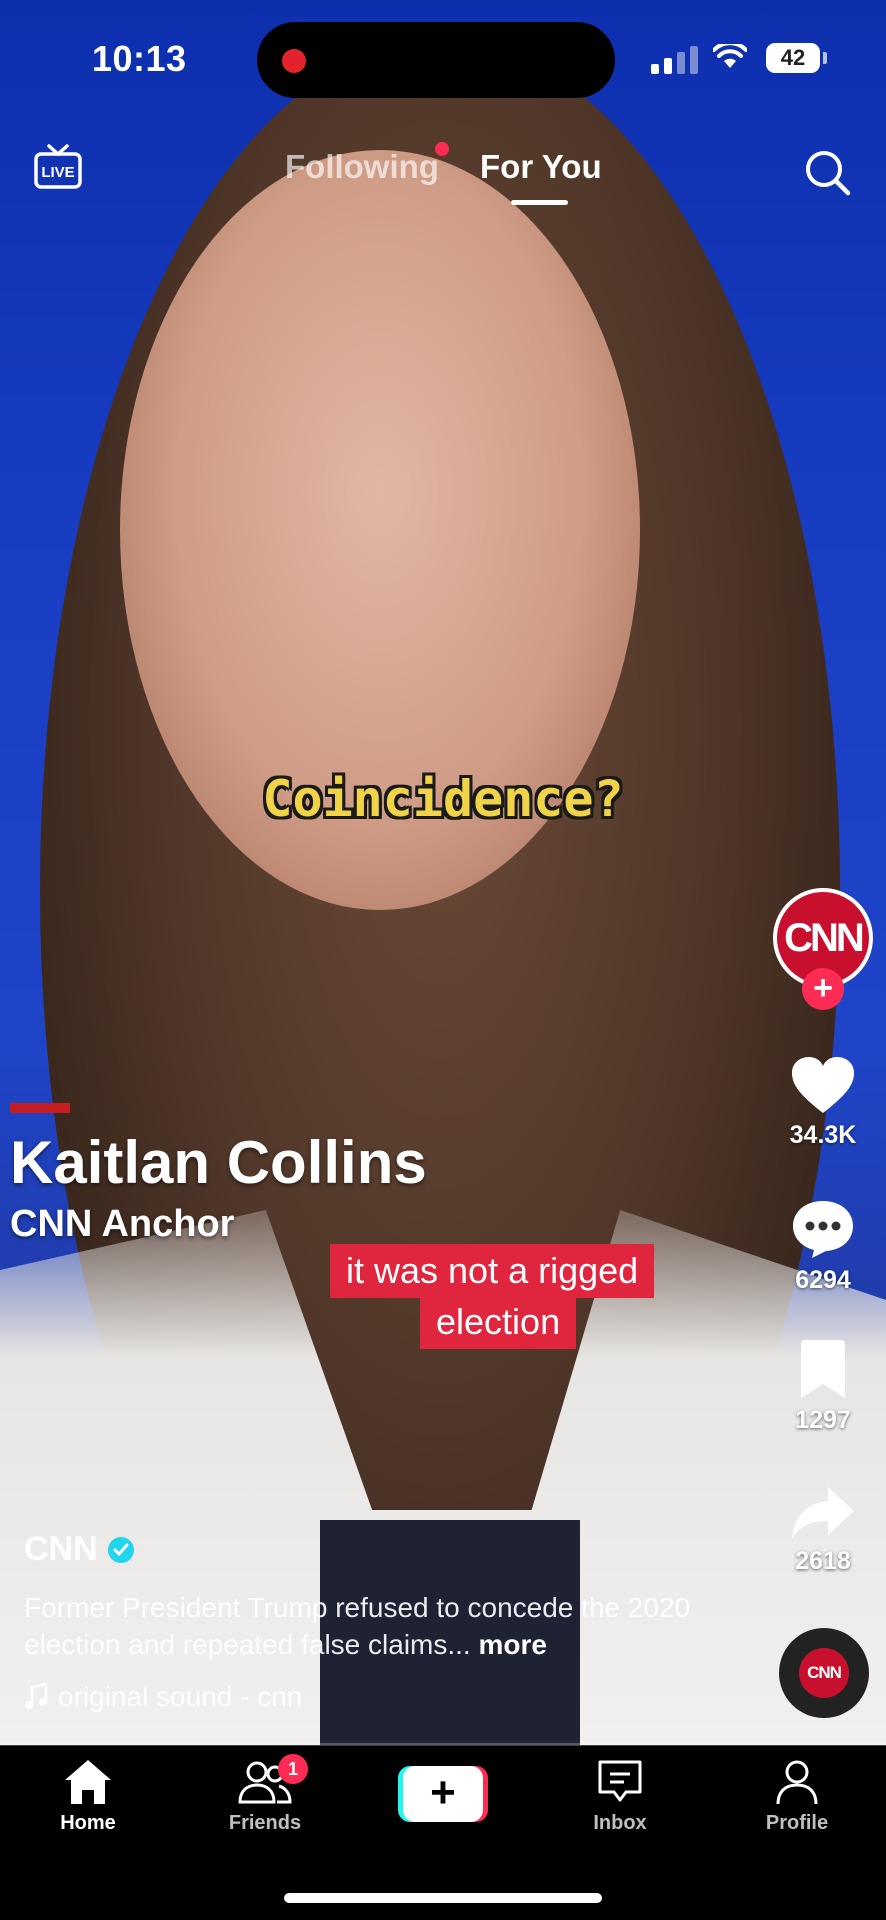 The width and height of the screenshot is (886, 1920). What do you see at coordinates (828, 173) in the screenshot?
I see `search-icon` at bounding box center [828, 173].